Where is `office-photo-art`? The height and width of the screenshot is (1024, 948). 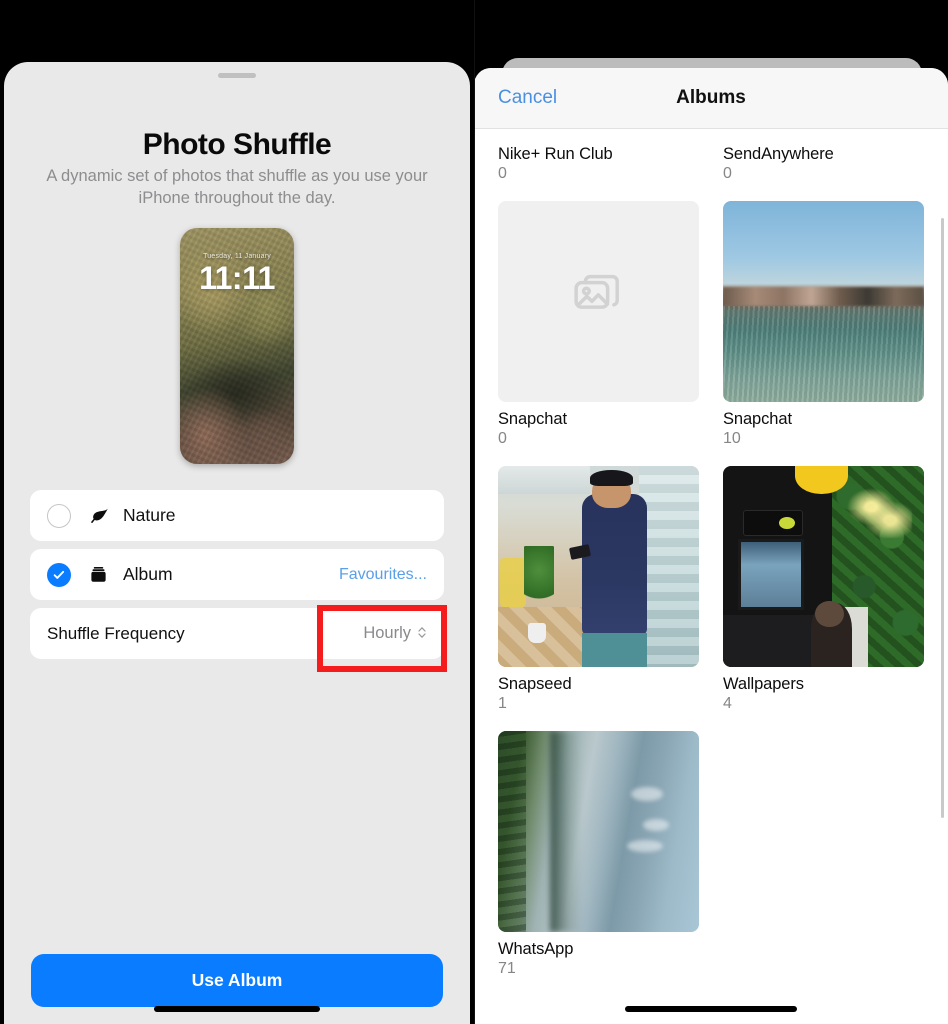 office-photo-art is located at coordinates (598, 566).